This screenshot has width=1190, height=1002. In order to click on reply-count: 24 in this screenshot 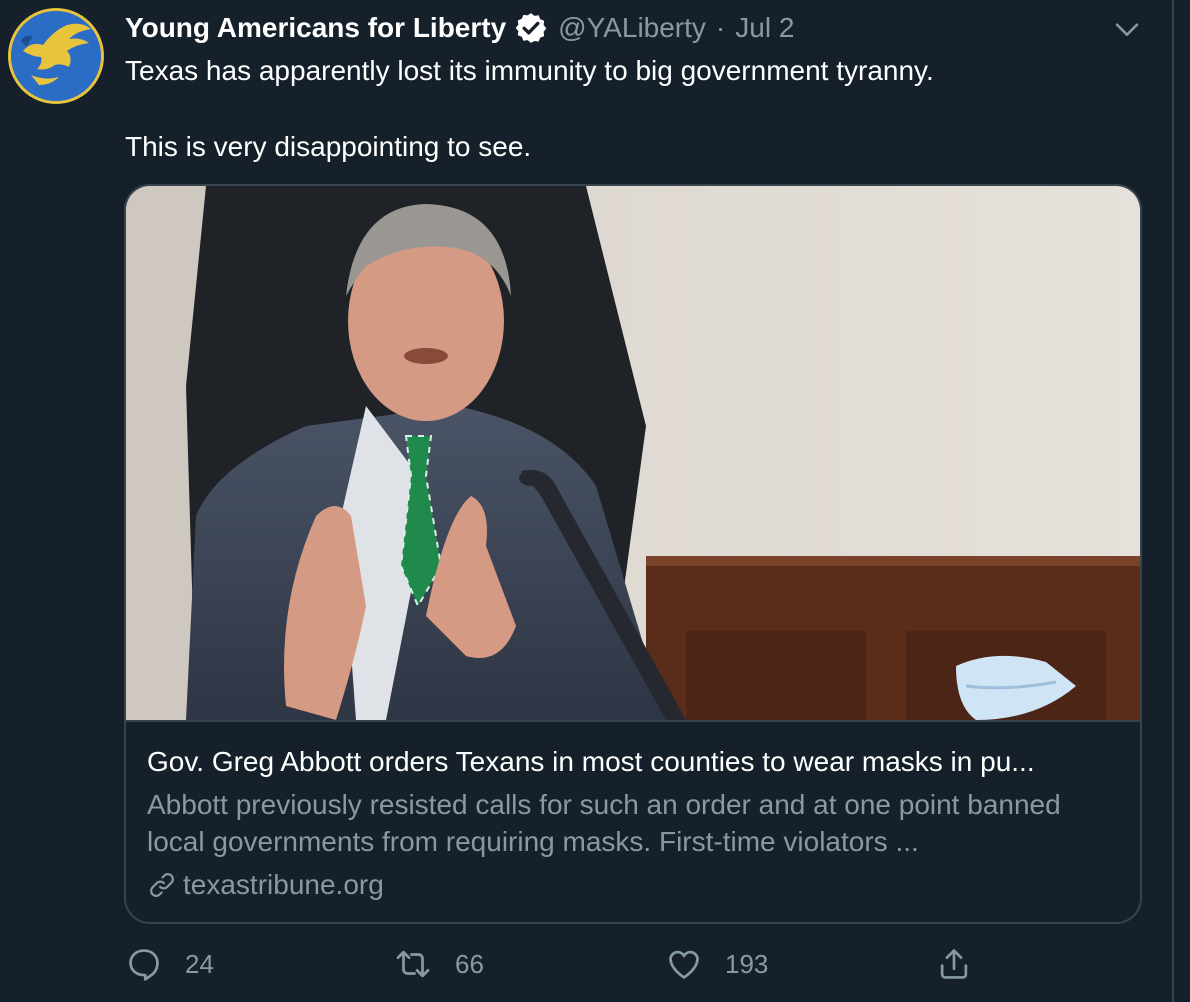, I will do `click(199, 963)`.